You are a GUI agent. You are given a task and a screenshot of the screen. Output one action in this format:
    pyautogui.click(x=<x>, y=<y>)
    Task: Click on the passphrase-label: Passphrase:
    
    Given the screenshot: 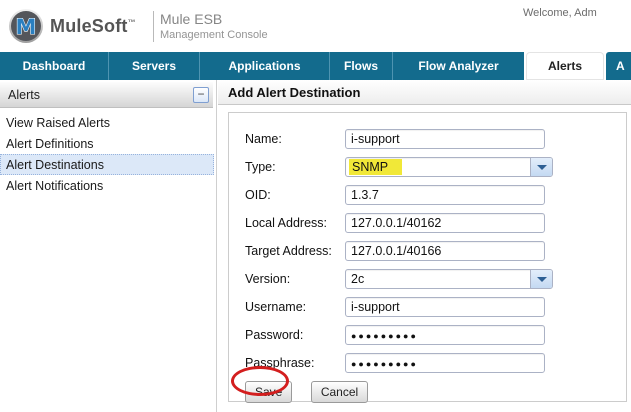 What is the action you would take?
    pyautogui.click(x=280, y=363)
    